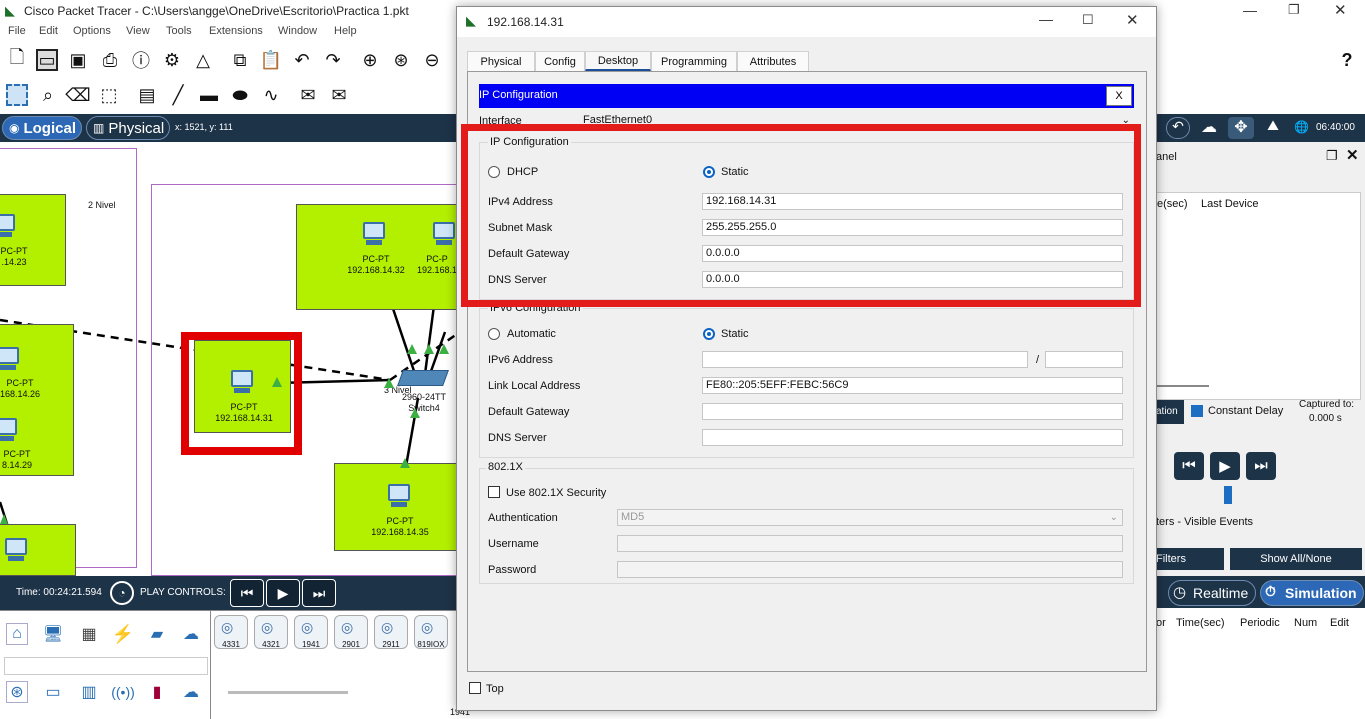 The width and height of the screenshot is (1365, 719). Describe the element at coordinates (1119, 96) in the screenshot. I see `ip-config-close-button: X` at that location.